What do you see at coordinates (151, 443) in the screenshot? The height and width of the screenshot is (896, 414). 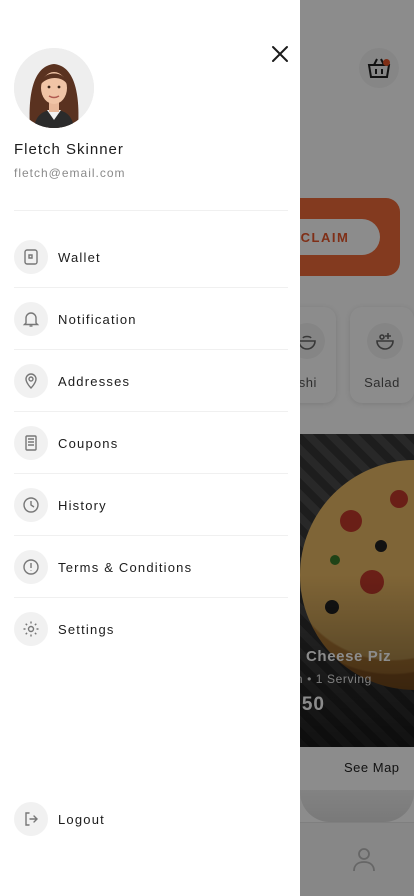 I see `menu-item-coupons: Coupons` at bounding box center [151, 443].